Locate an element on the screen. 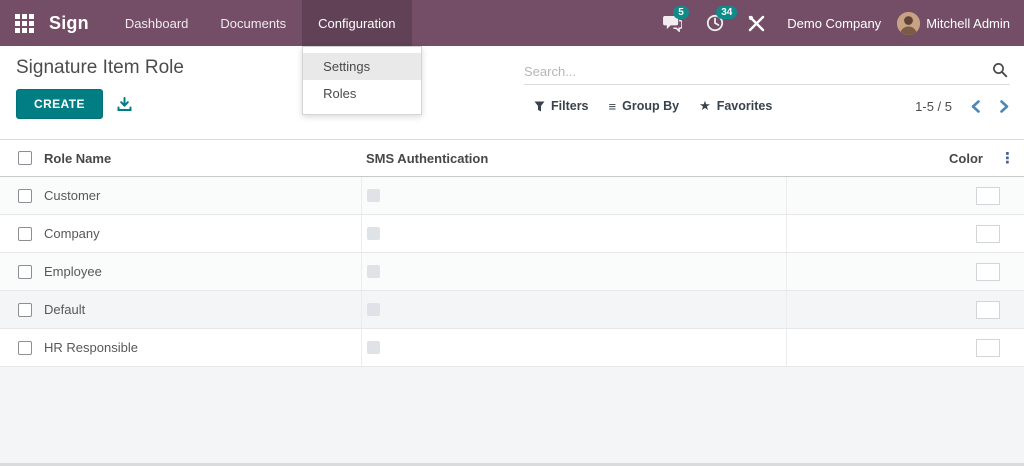 The height and width of the screenshot is (466, 1024). pager-range: 1-5 / 5 is located at coordinates (933, 106).